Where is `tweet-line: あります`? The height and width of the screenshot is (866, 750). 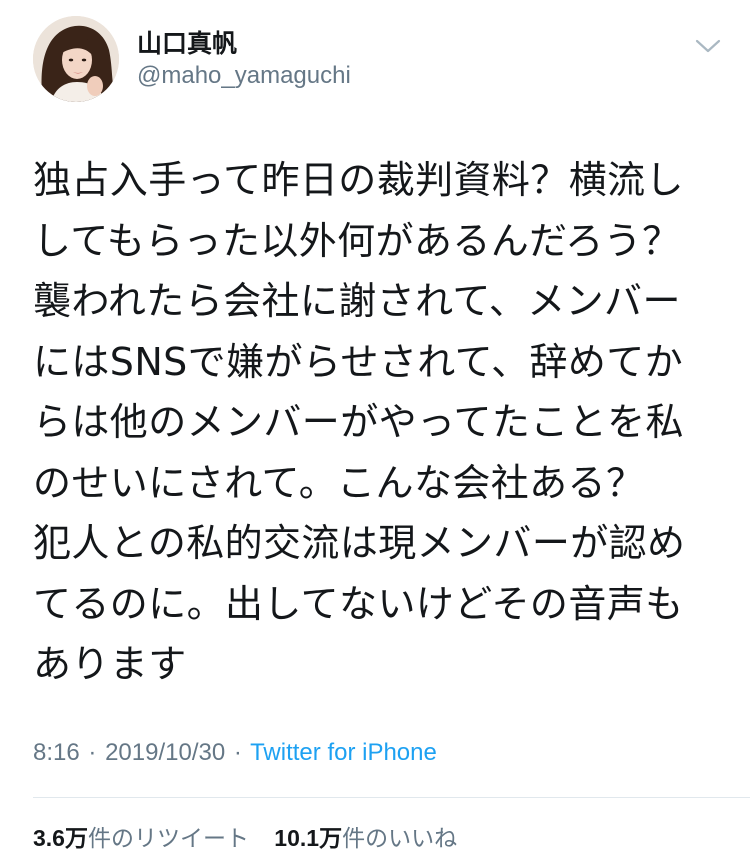 tweet-line: あります is located at coordinates (110, 664).